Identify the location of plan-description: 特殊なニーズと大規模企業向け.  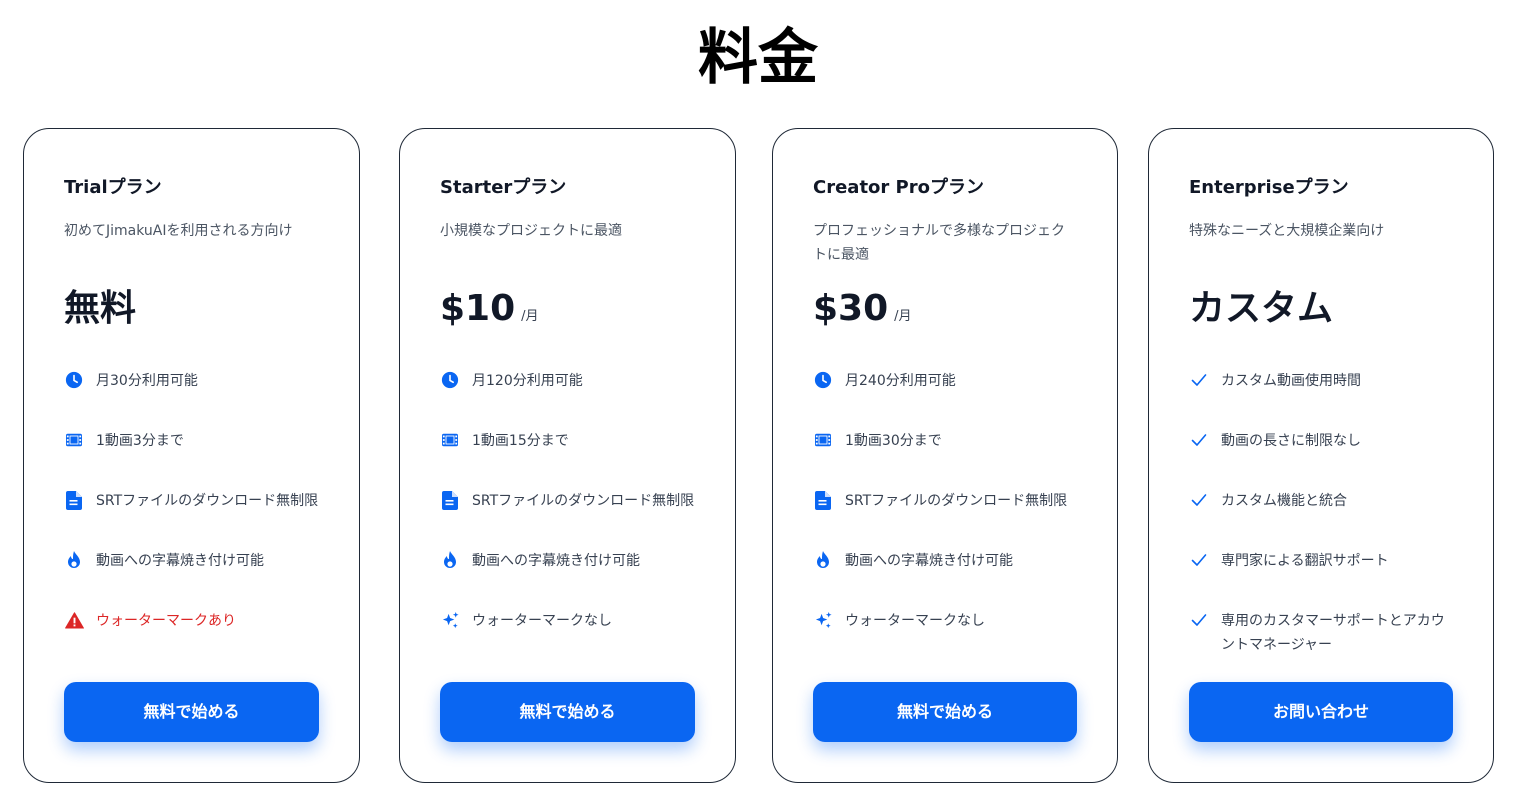
(1287, 231).